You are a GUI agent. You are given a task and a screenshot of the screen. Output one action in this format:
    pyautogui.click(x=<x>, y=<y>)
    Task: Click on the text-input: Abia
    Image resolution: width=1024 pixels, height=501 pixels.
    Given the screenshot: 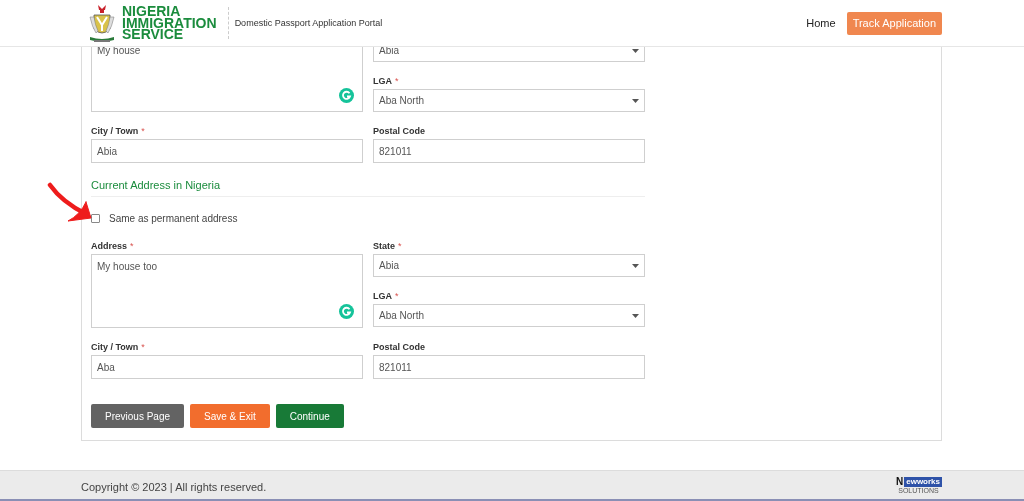 What is the action you would take?
    pyautogui.click(x=227, y=151)
    